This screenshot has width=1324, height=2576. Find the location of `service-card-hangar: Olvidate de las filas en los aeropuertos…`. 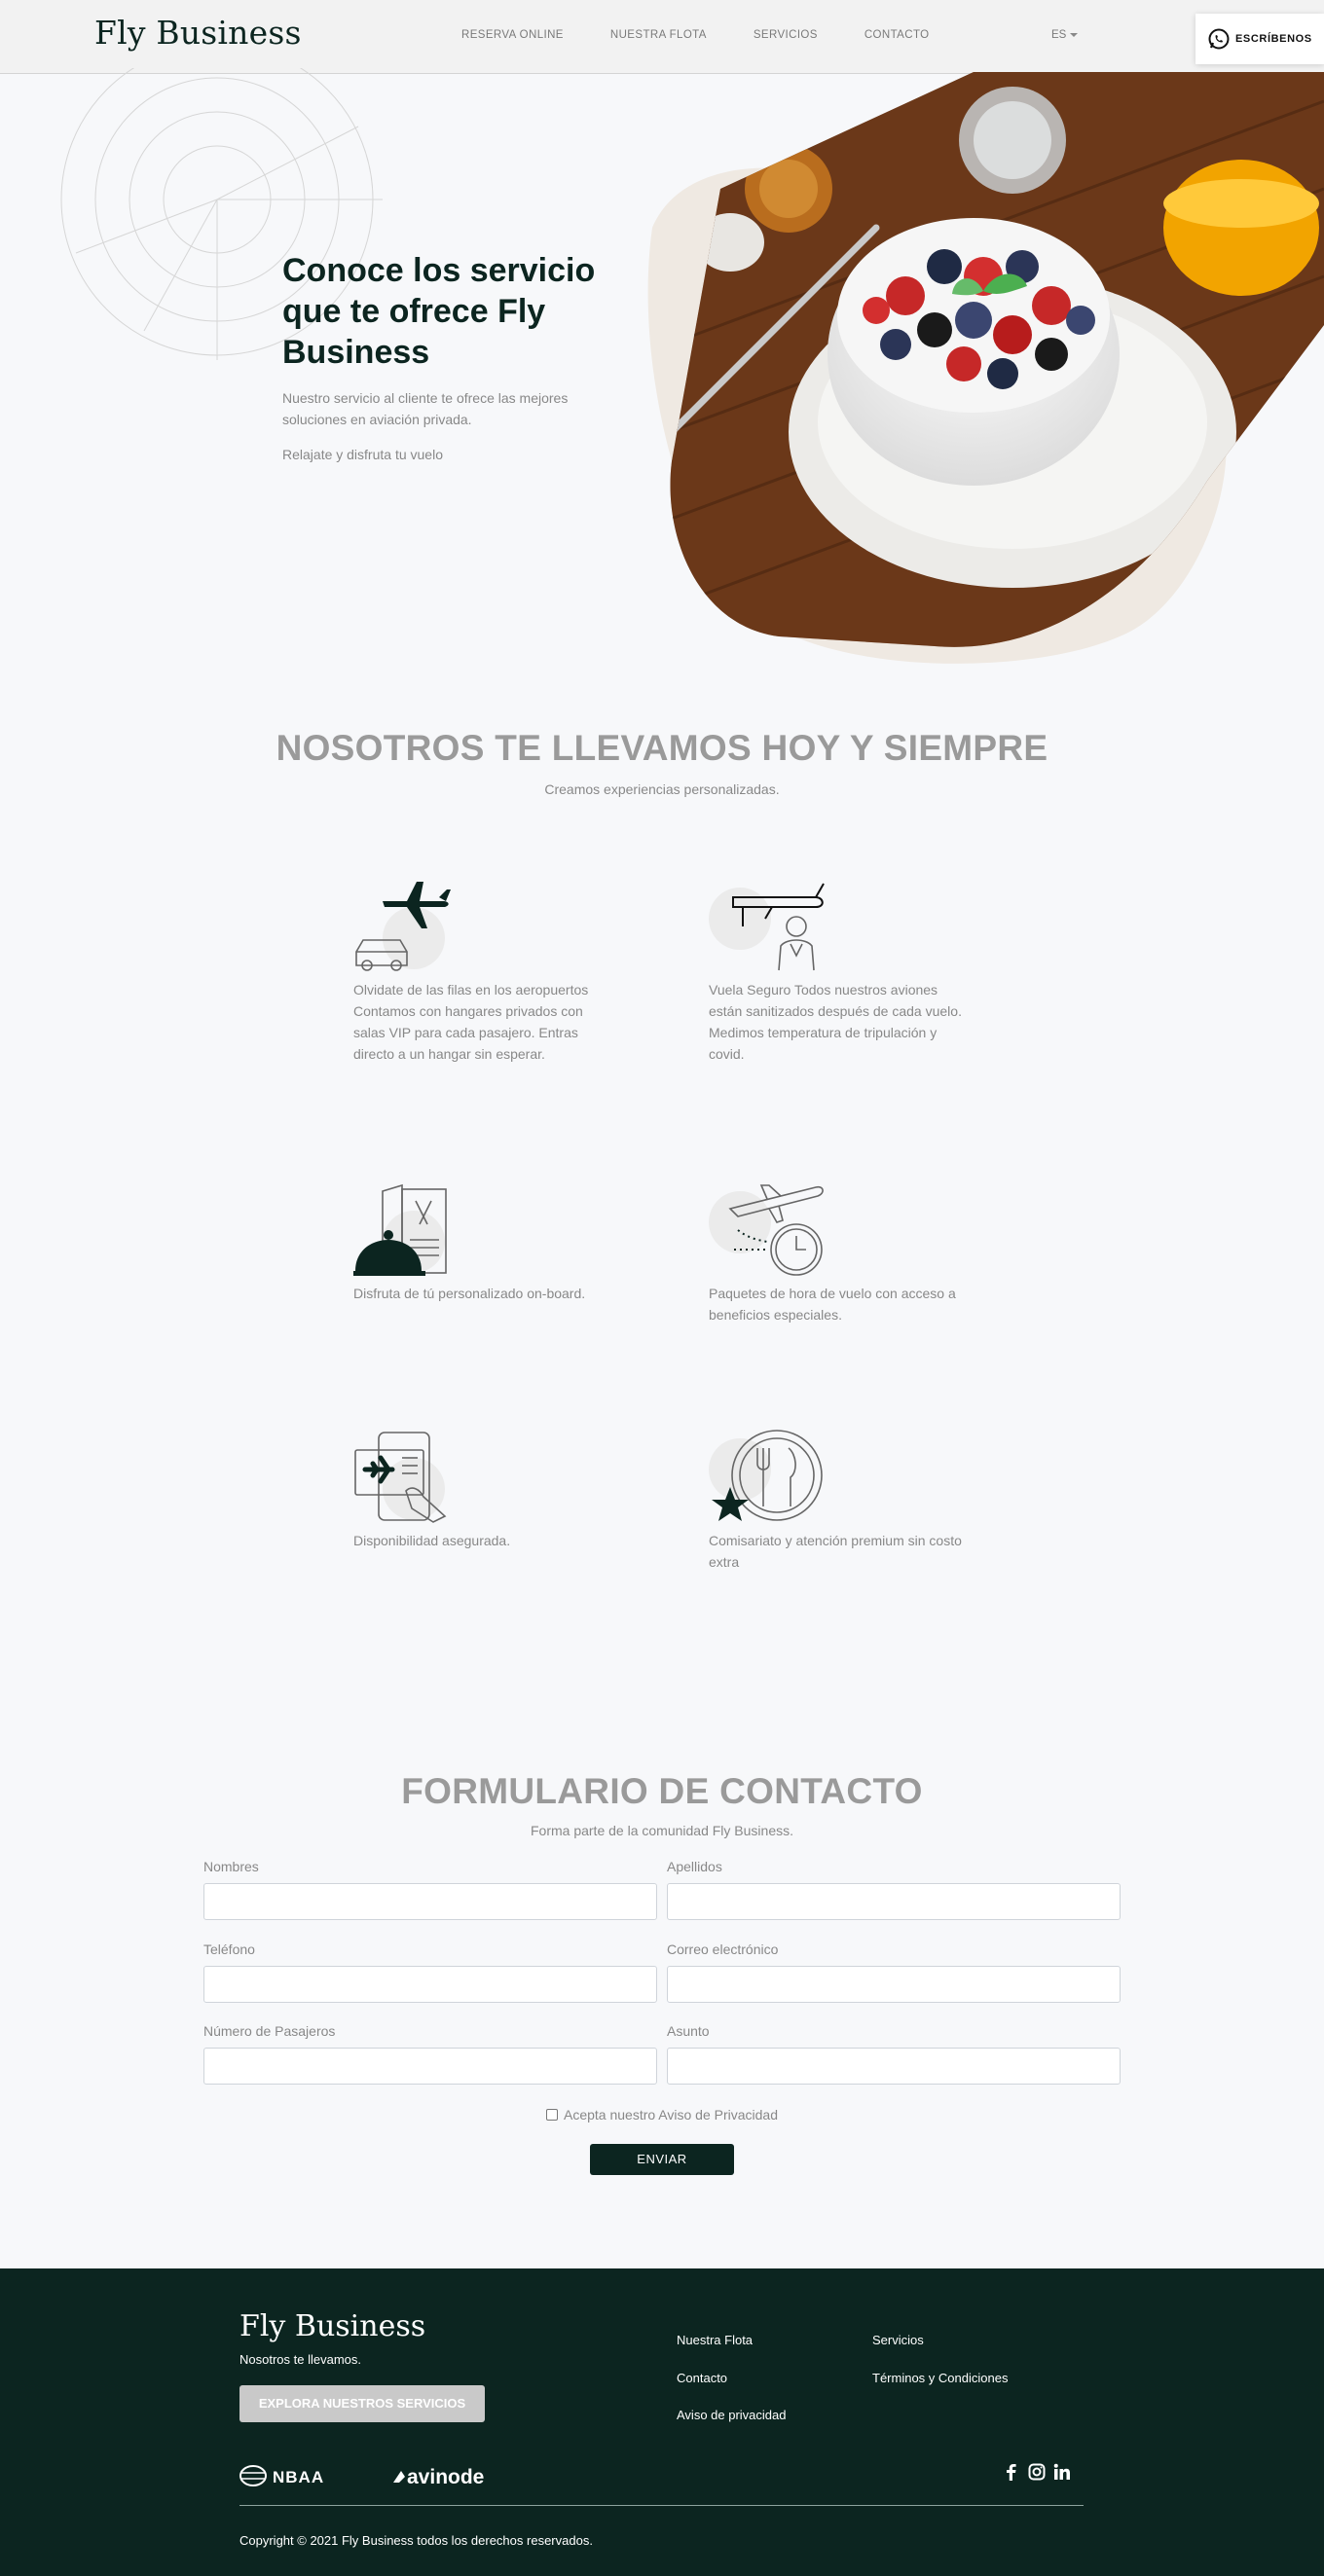

service-card-hangar: Olvidate de las filas en los aeropuertos… is located at coordinates (485, 971).